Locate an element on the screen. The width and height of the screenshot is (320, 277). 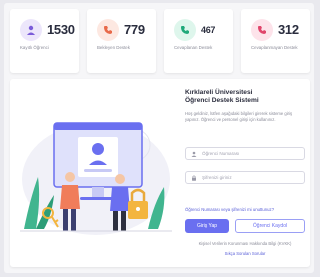
phone-x-icon is located at coordinates (262, 30).